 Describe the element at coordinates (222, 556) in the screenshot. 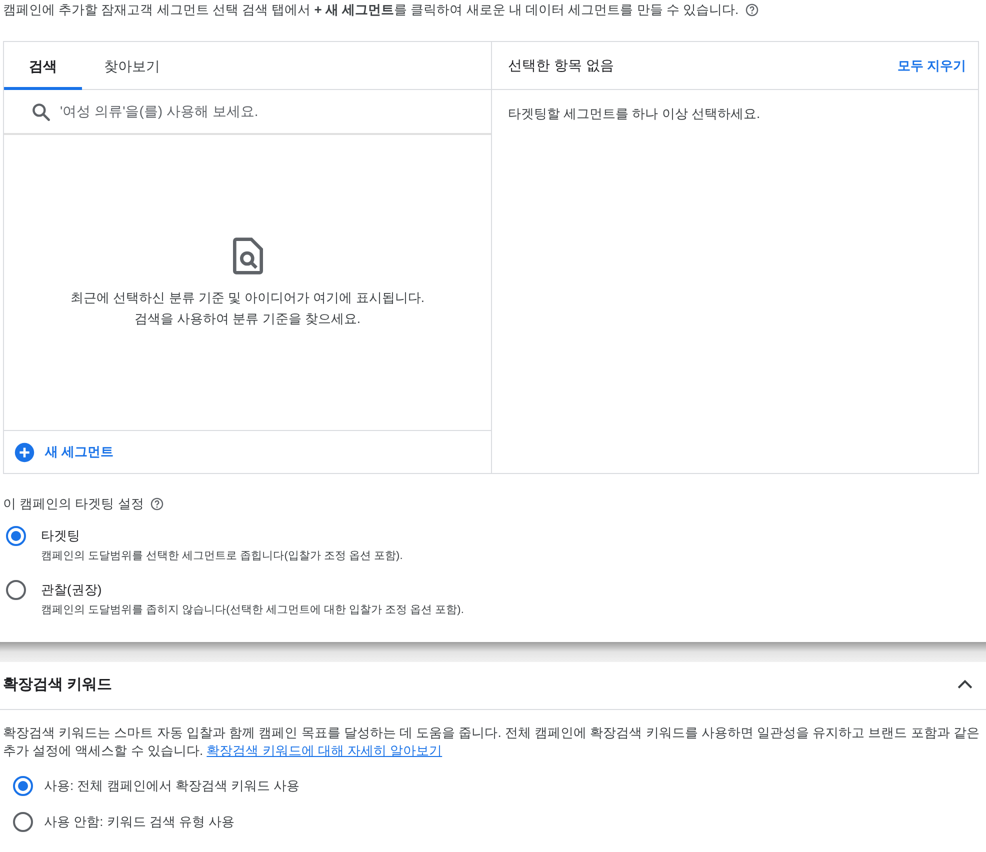

I see `option-description: 캠페인의 도달범위를 선택한 세그먼트로 좁힙니다(입찰가 조정 옵션 포함).` at that location.